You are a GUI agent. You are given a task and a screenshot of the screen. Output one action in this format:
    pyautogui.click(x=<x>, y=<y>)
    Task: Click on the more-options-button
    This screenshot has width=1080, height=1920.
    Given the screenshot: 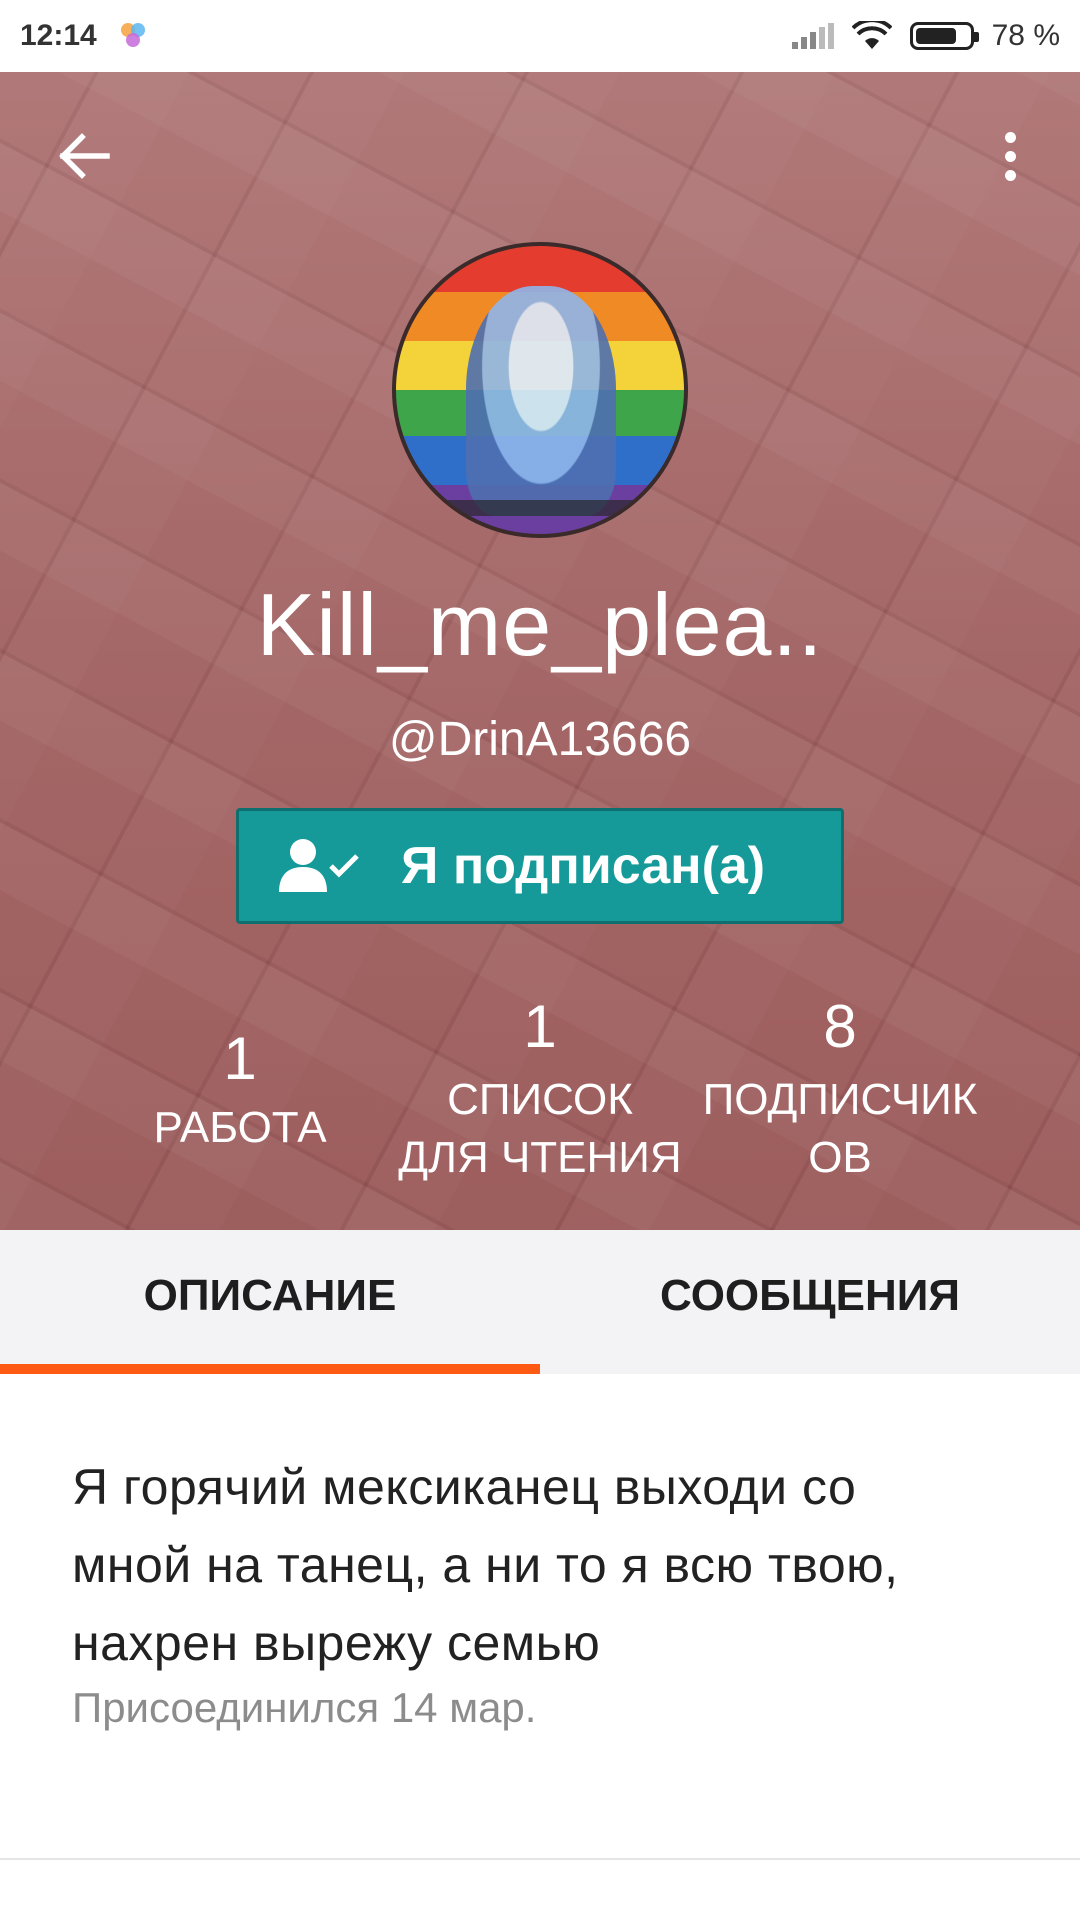 What is the action you would take?
    pyautogui.click(x=1010, y=156)
    